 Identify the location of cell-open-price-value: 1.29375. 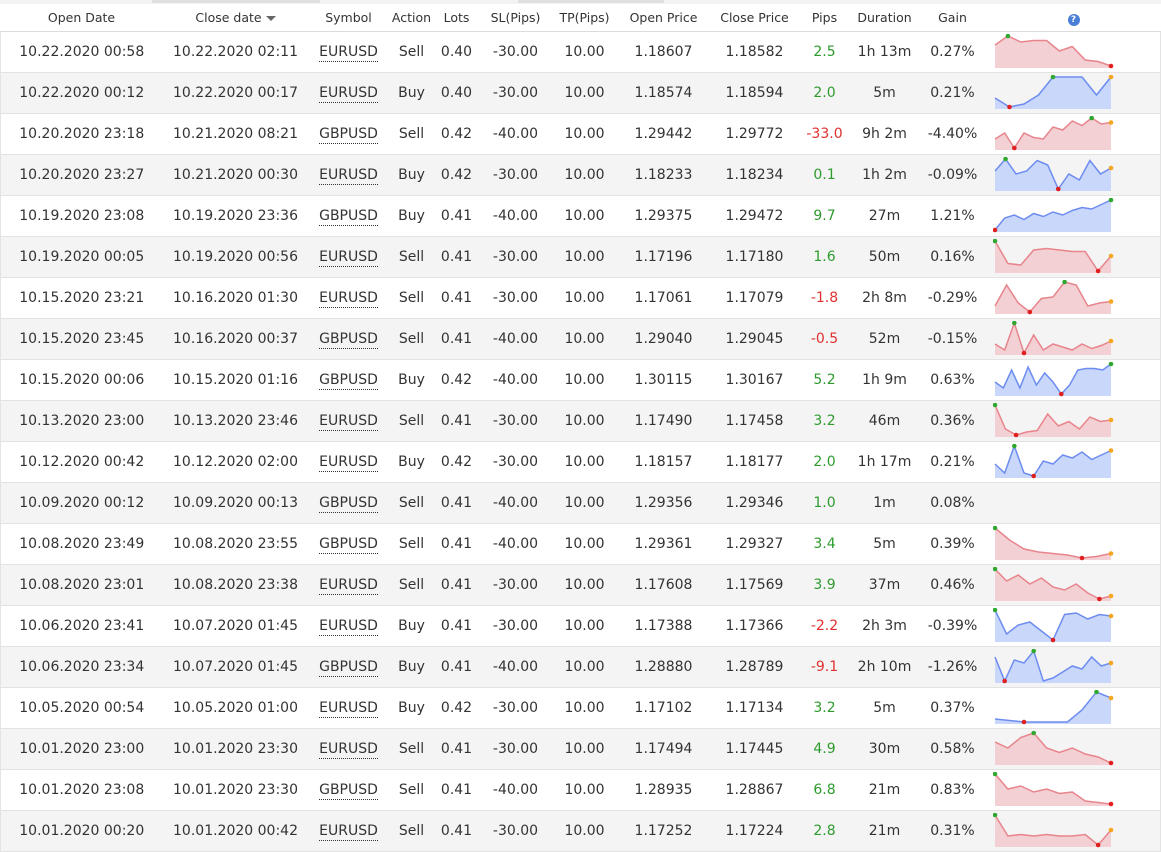
(663, 216).